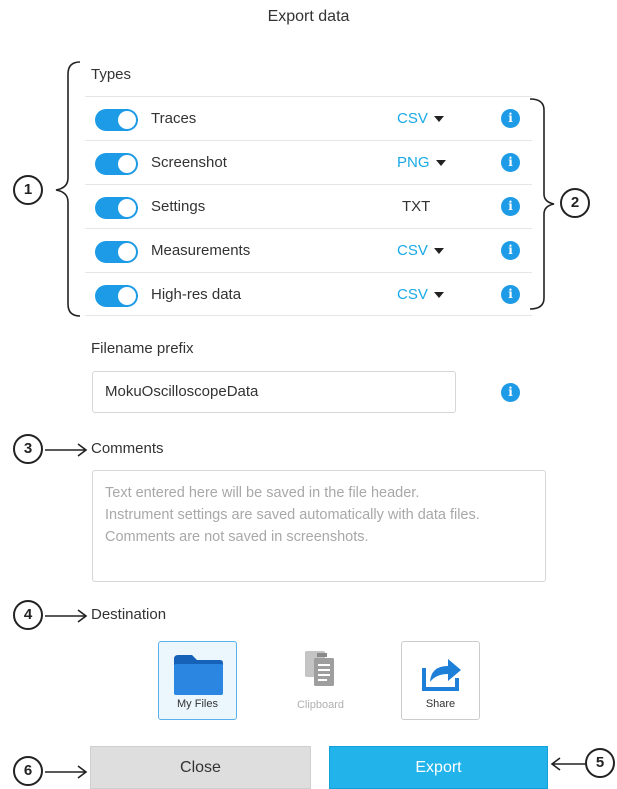 Image resolution: width=617 pixels, height=789 pixels. What do you see at coordinates (68, 189) in the screenshot?
I see `left-bracket` at bounding box center [68, 189].